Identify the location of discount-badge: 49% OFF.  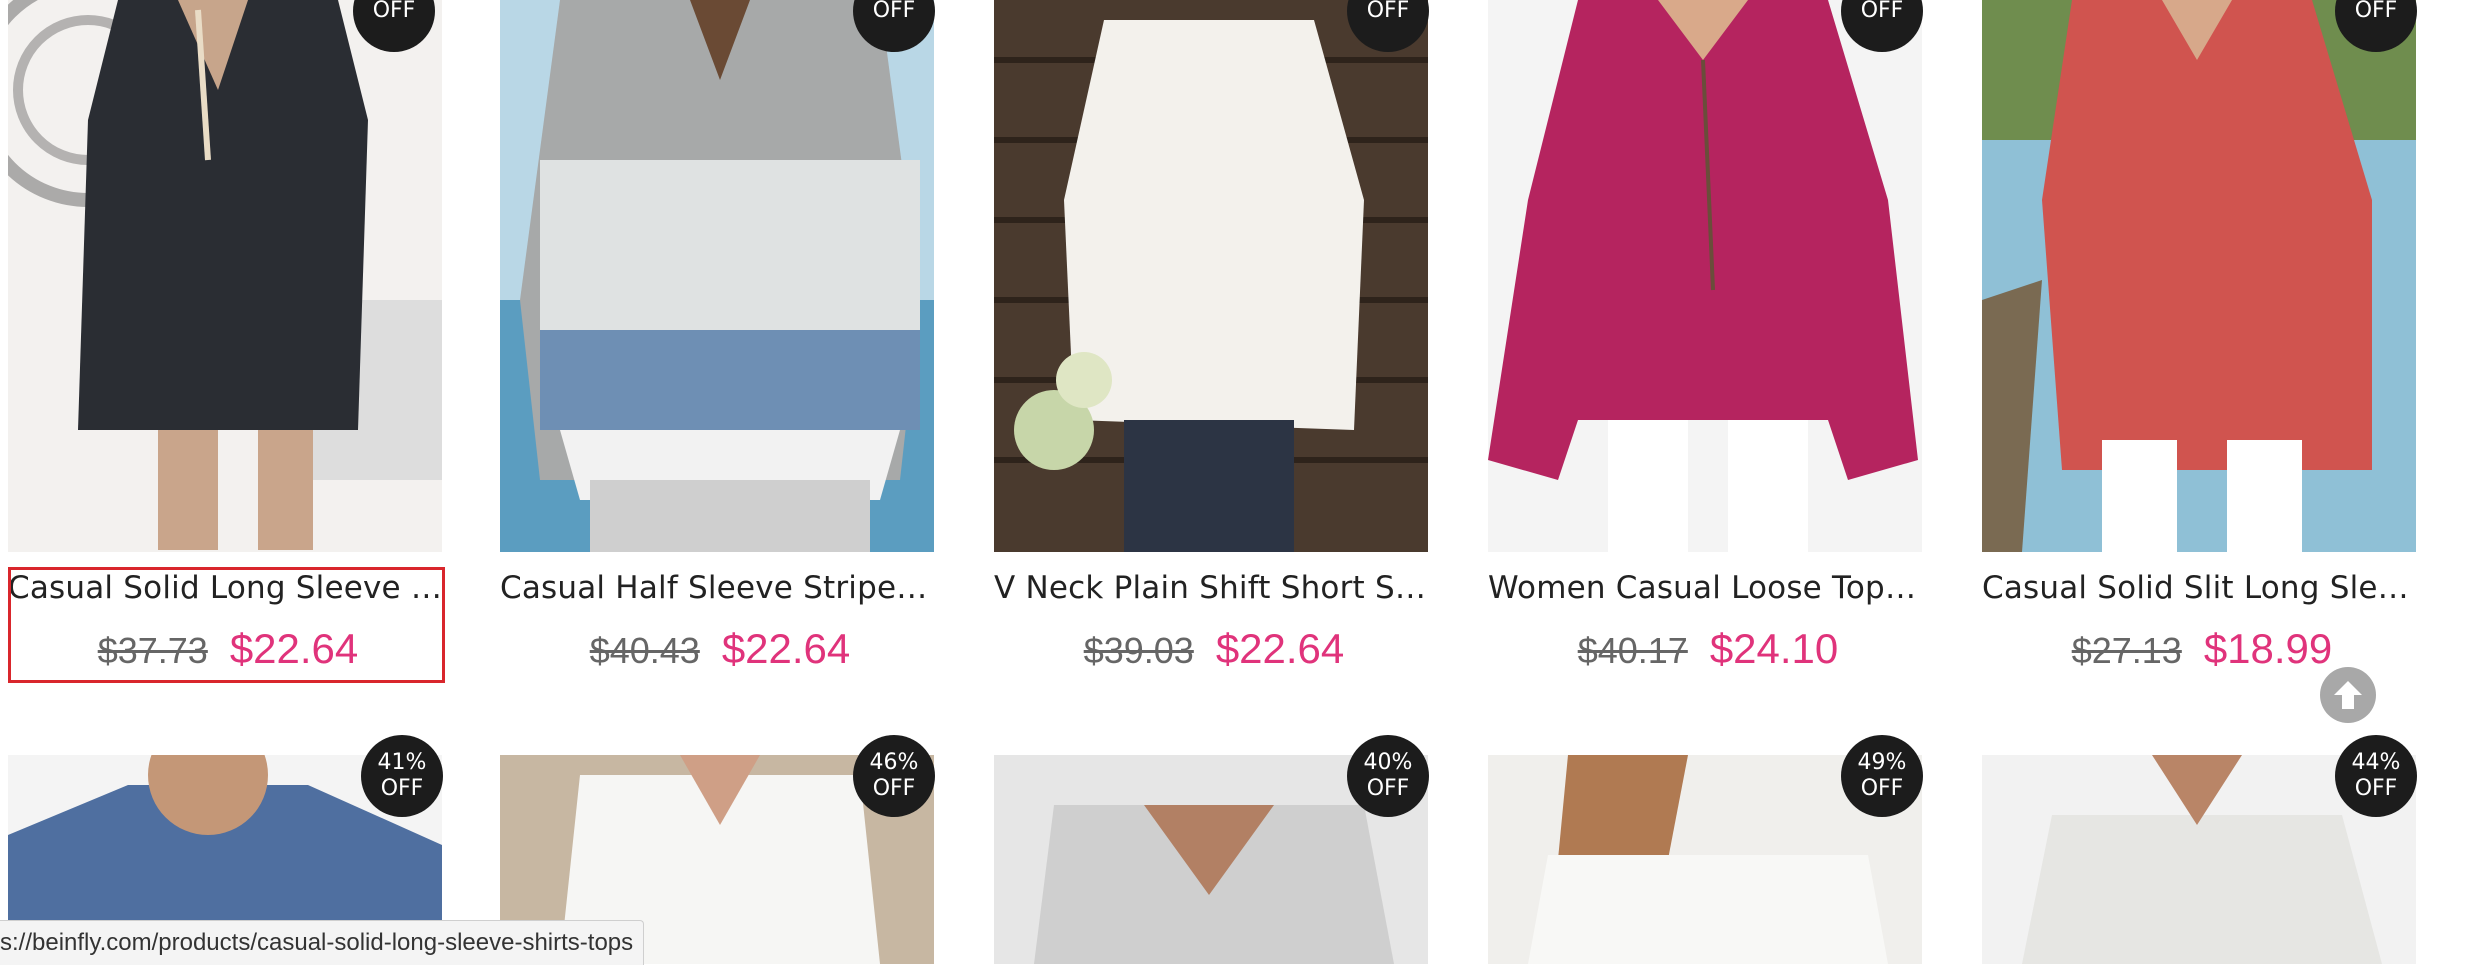
(1882, 776).